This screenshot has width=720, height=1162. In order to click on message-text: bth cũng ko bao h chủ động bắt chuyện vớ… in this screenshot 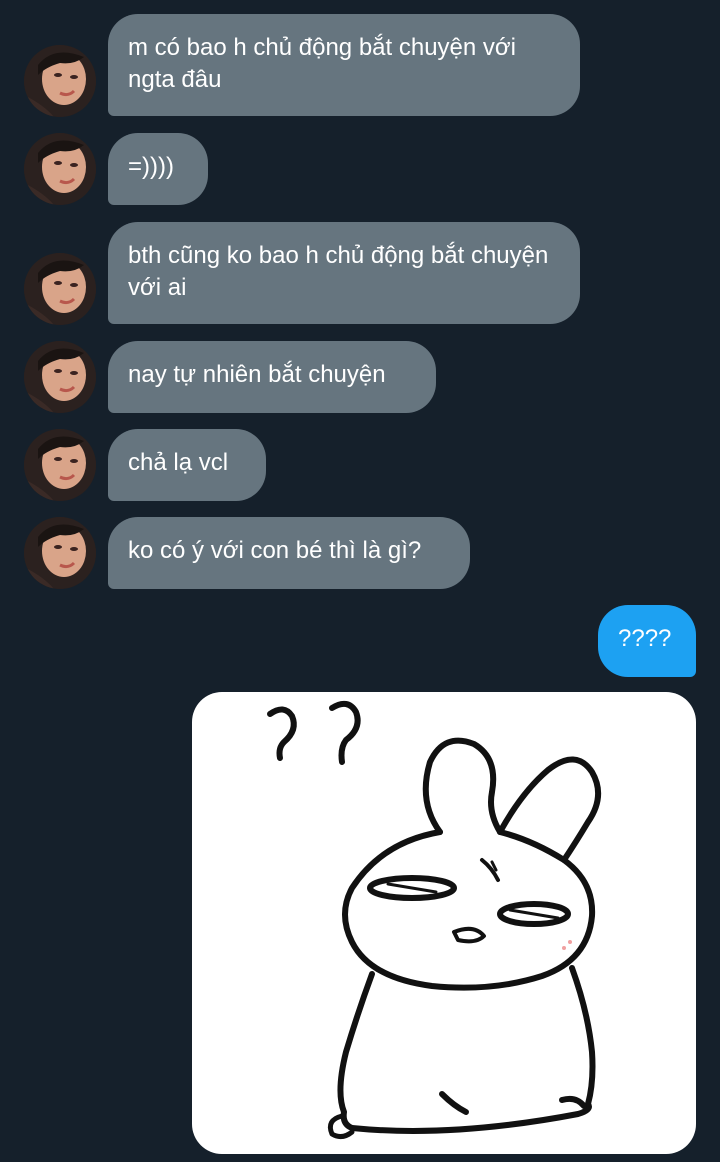, I will do `click(338, 271)`.